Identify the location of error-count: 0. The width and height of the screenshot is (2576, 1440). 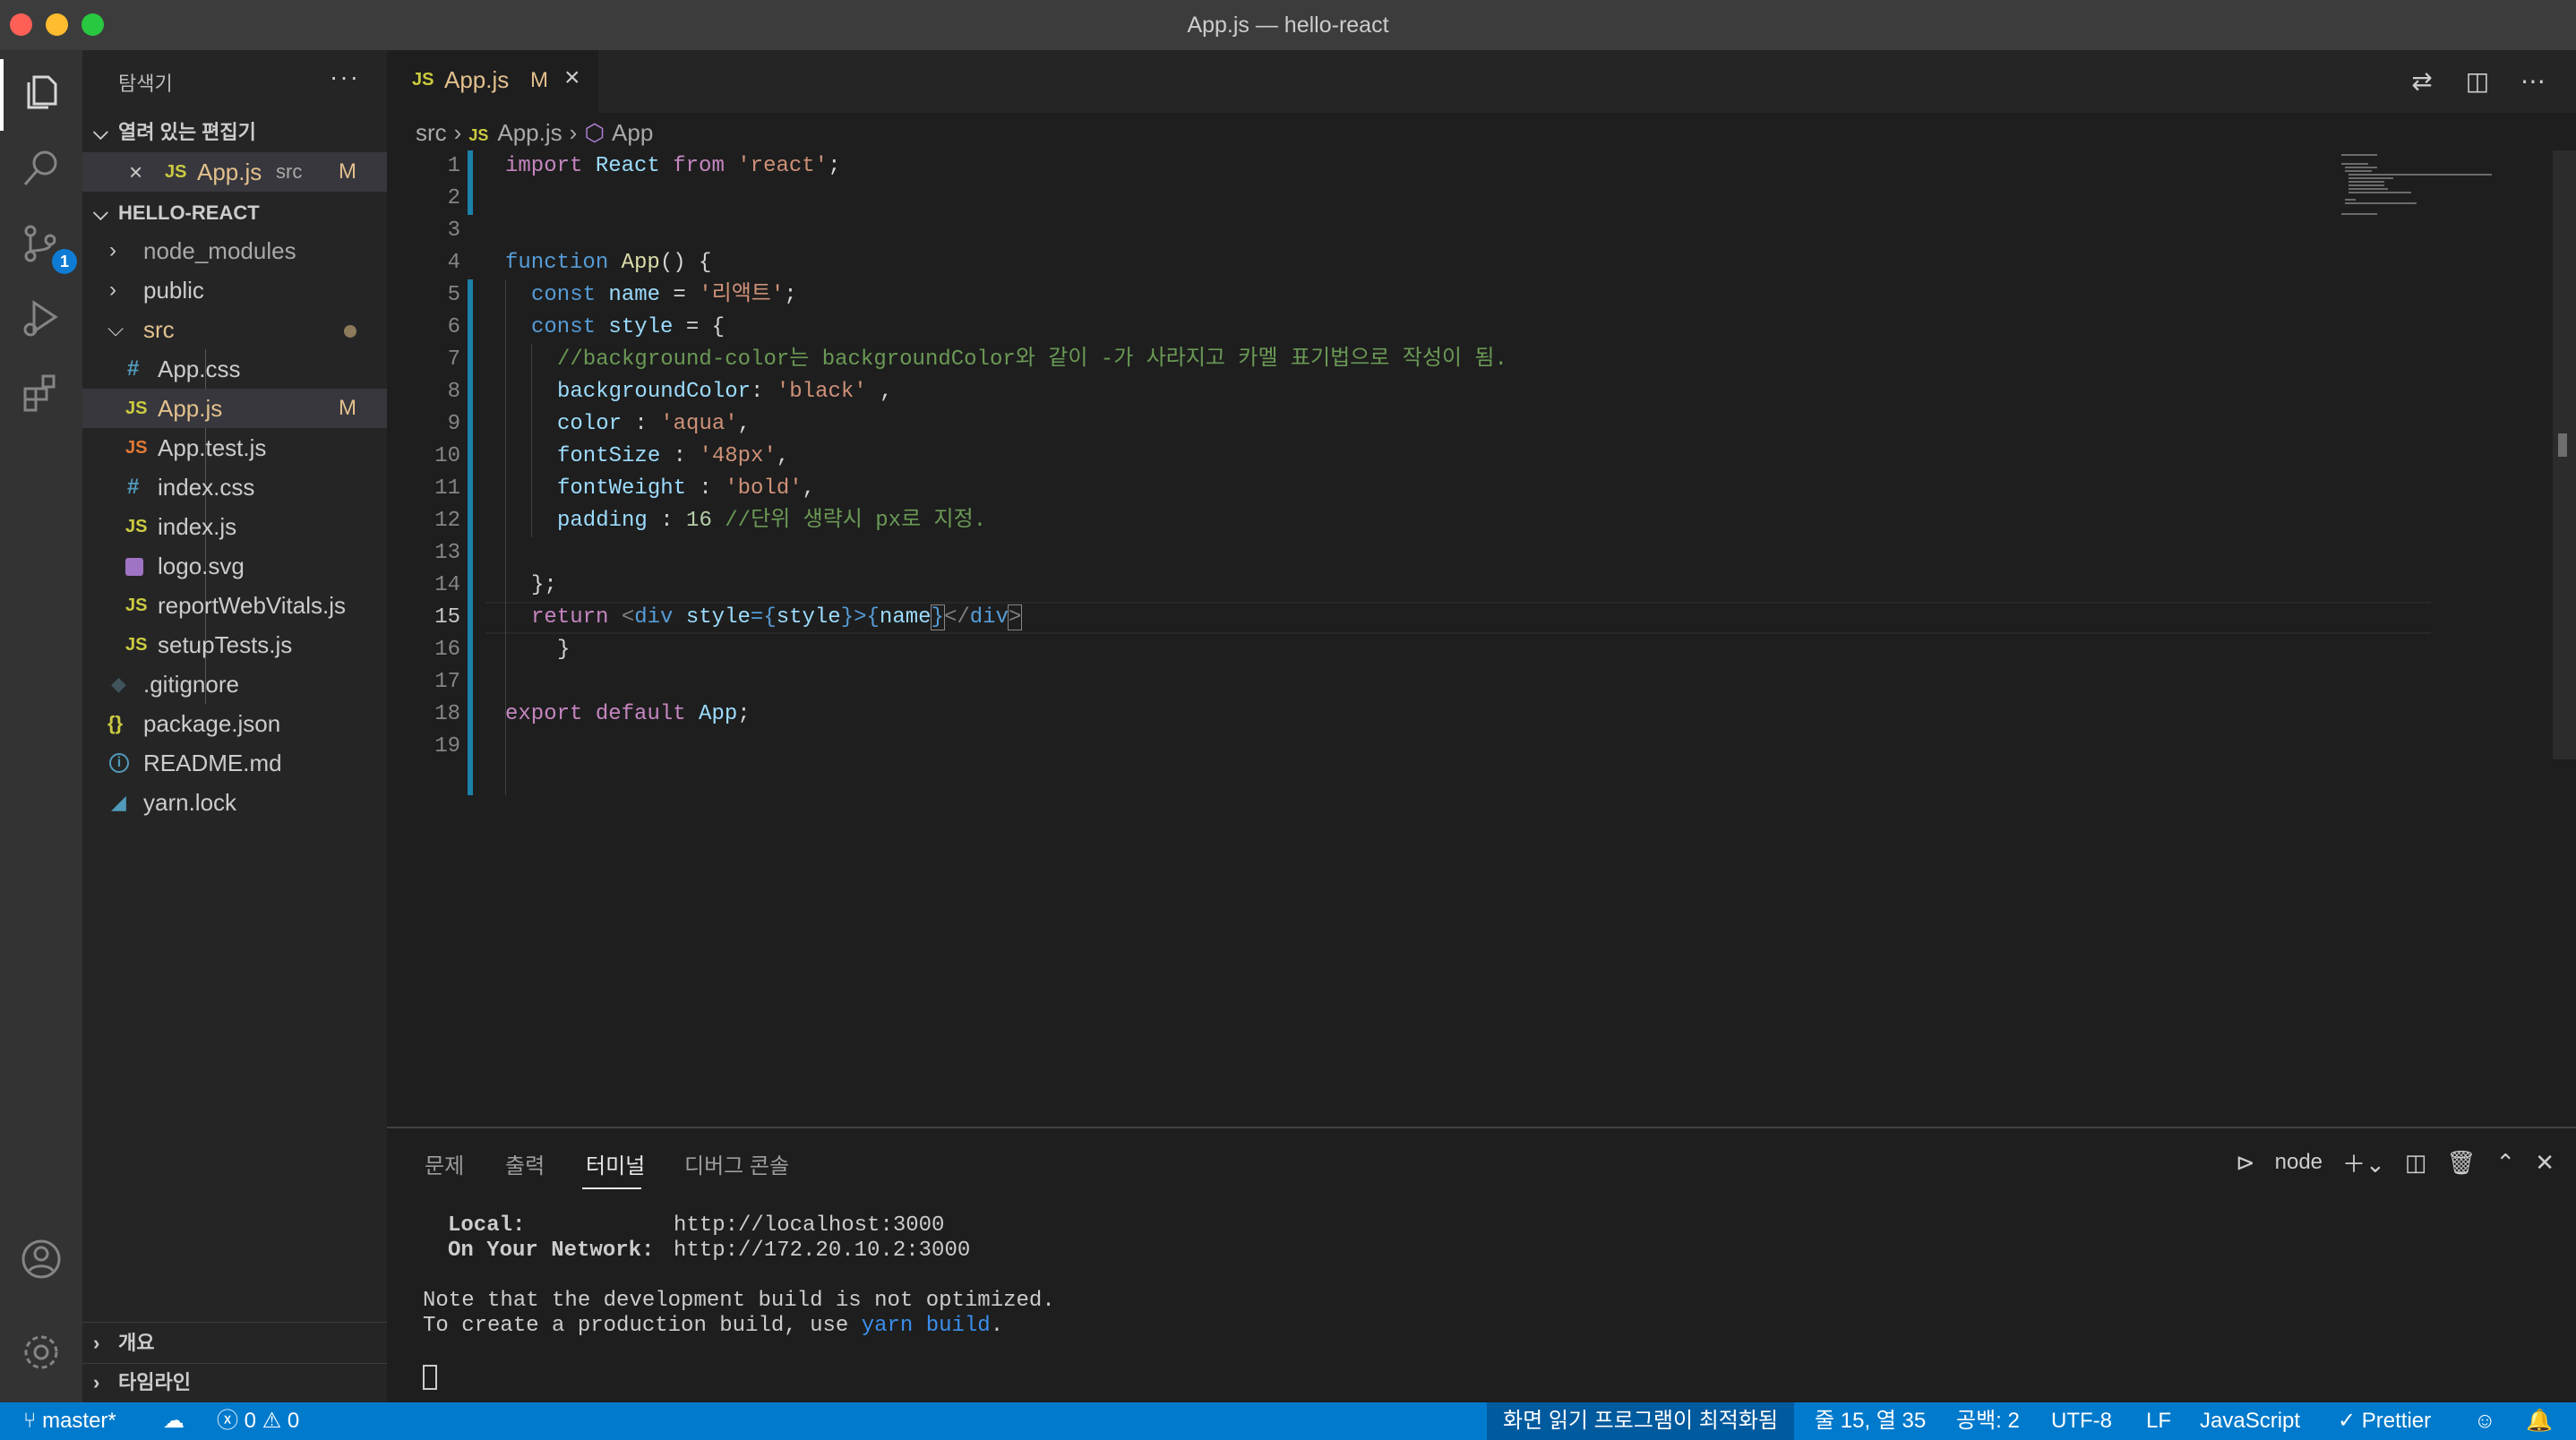
(250, 1421).